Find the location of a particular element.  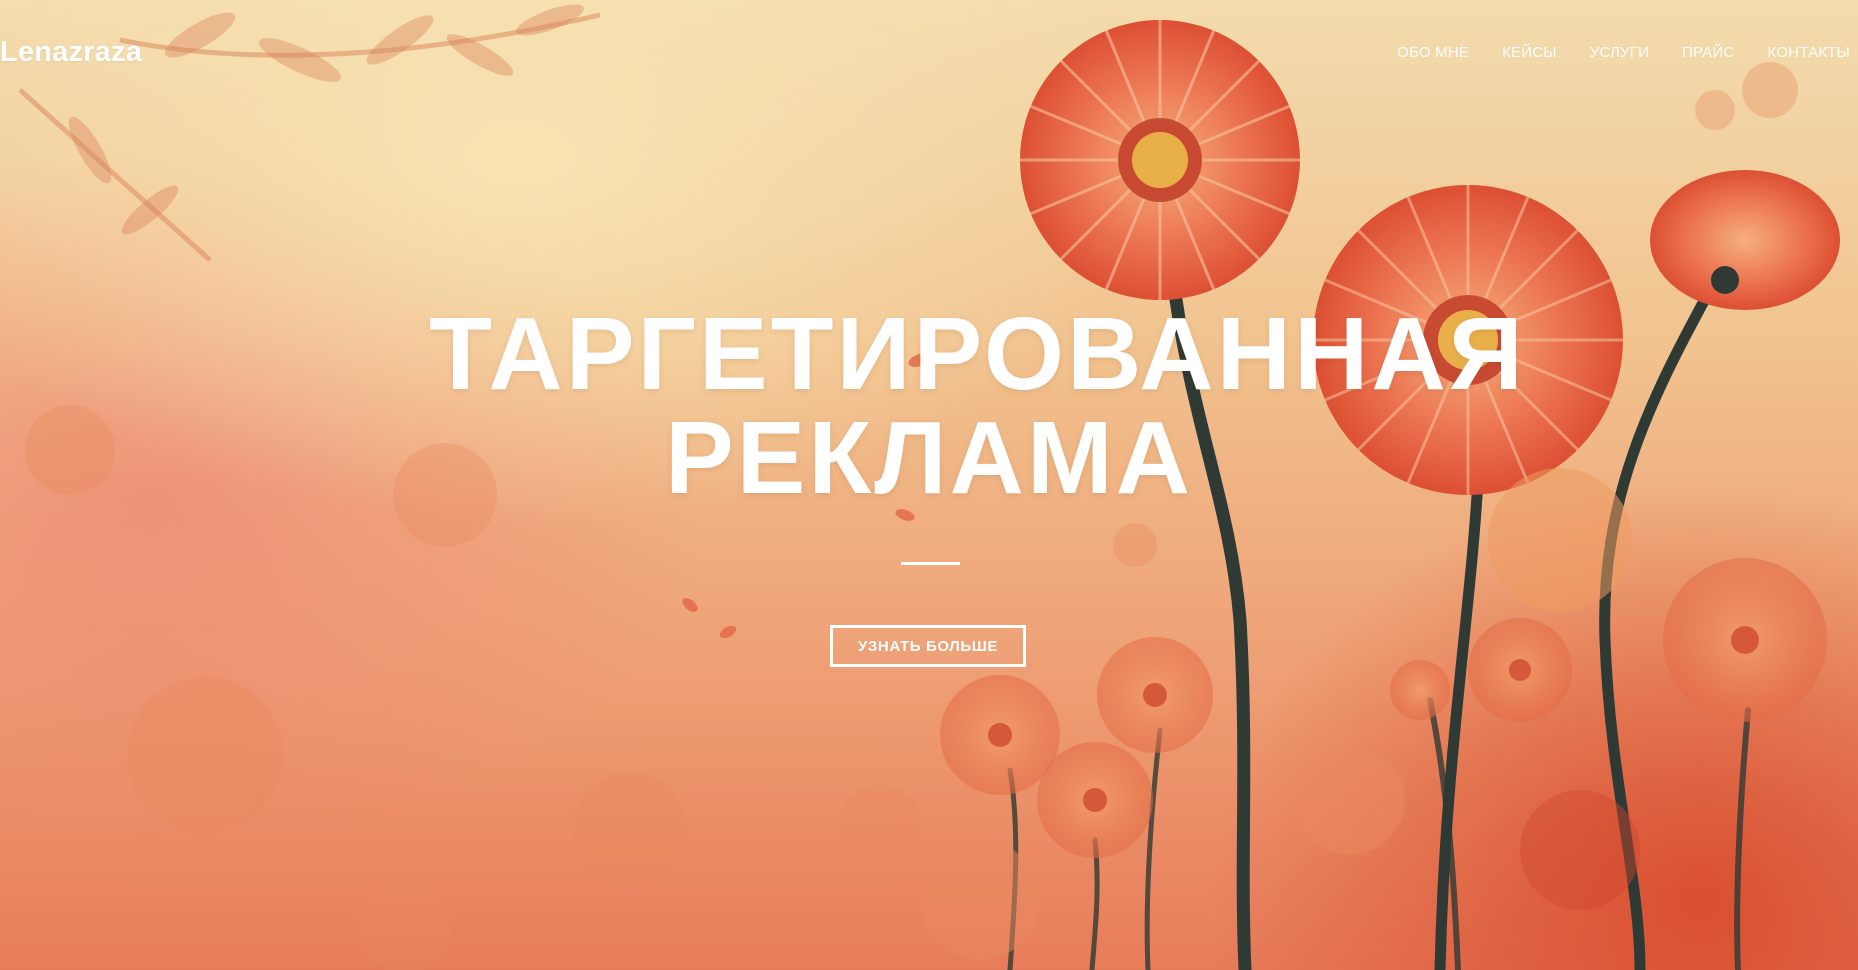

hero-title-line-1: ТАРГЕТИРОВАННАЯ is located at coordinates (977, 353).